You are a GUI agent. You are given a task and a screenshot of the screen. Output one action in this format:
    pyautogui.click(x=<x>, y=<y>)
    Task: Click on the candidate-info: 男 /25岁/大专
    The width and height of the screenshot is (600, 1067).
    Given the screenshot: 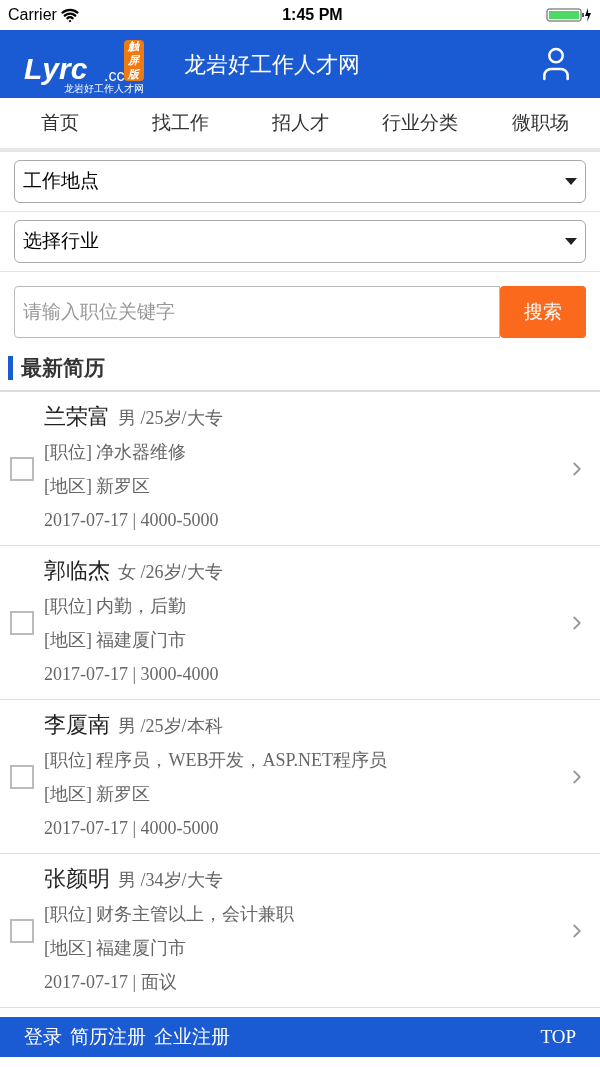 What is the action you would take?
    pyautogui.click(x=170, y=418)
    